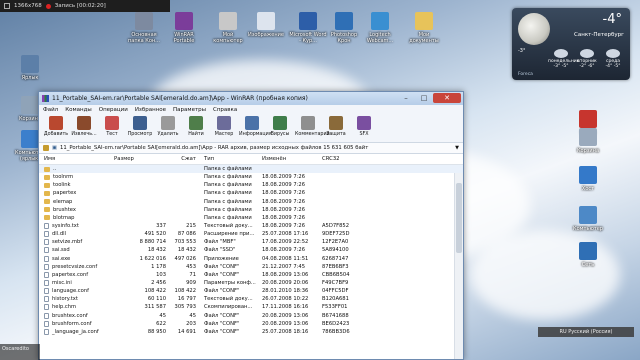 The width and height of the screenshot is (640, 360). I want to click on file-name: sai.exe, so click(61, 258).